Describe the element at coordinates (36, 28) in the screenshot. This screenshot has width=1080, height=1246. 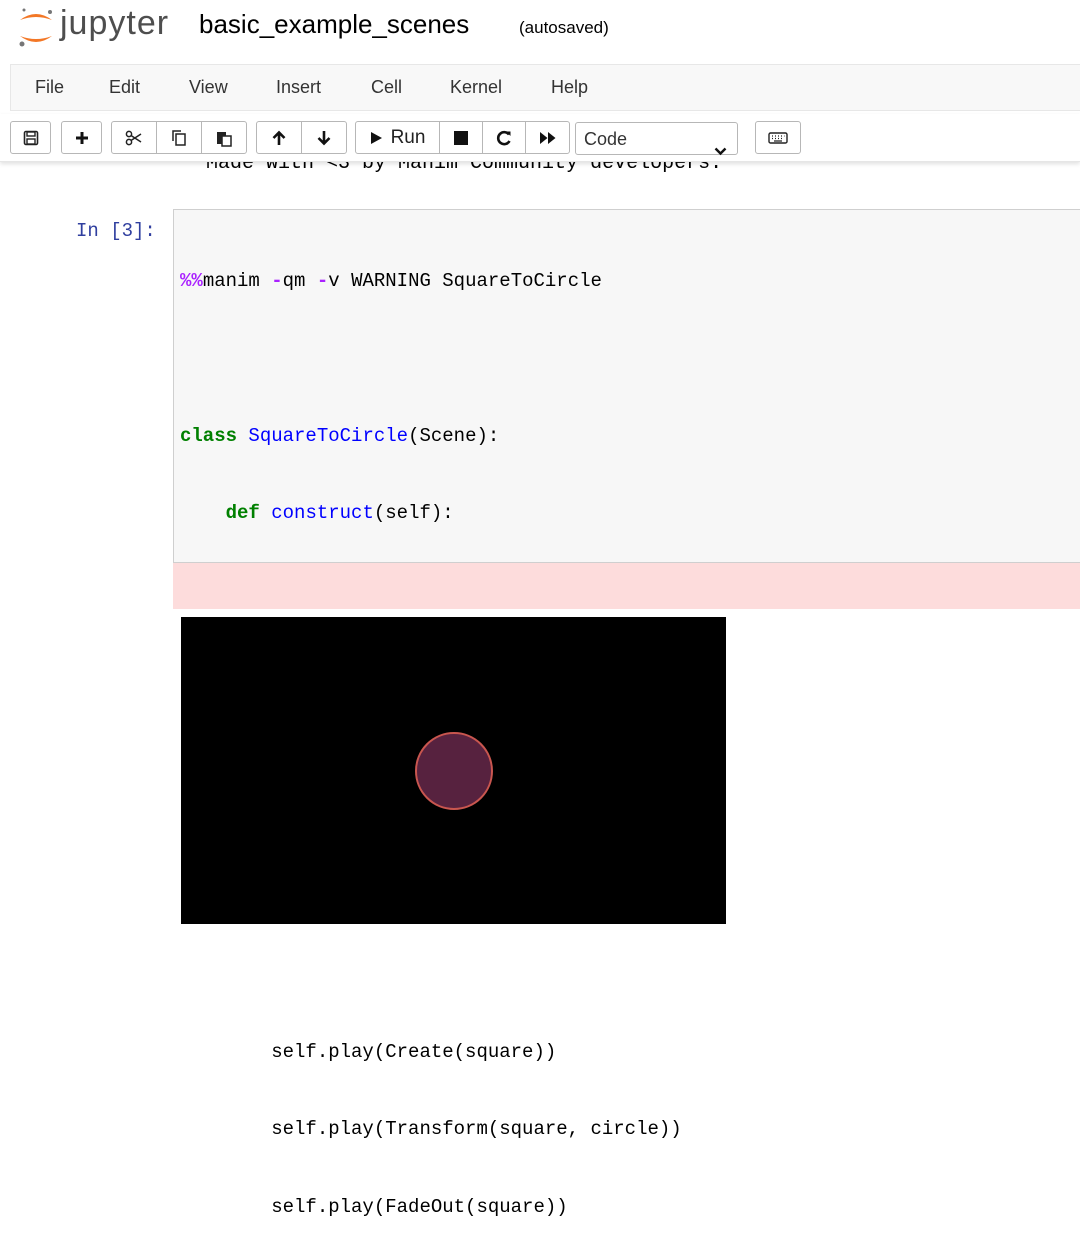
I see `jupyter-logo-icon` at that location.